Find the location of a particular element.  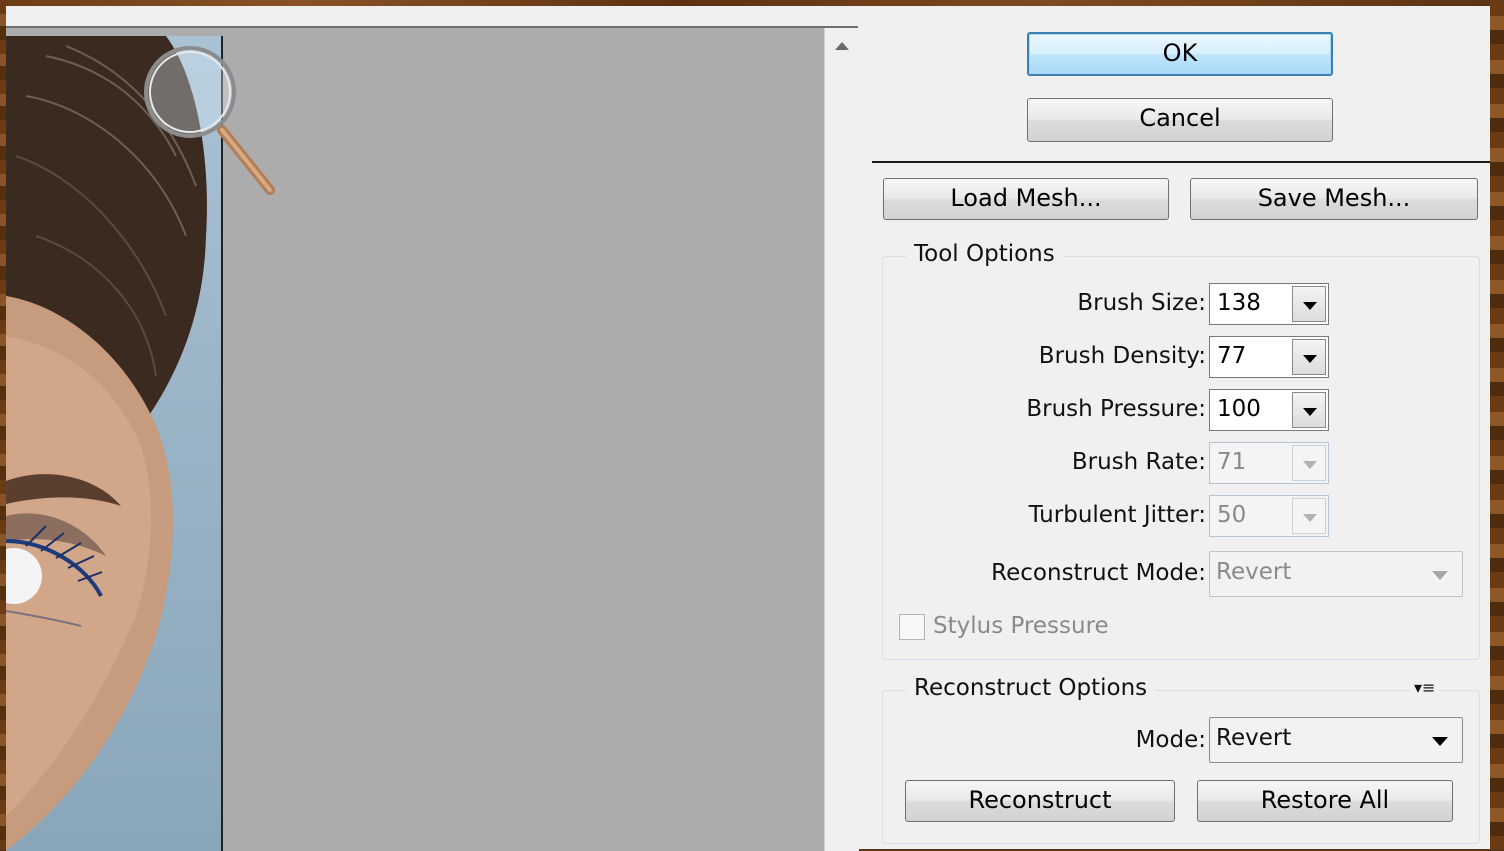

brush-rate-dropdown-button is located at coordinates (1309, 463).